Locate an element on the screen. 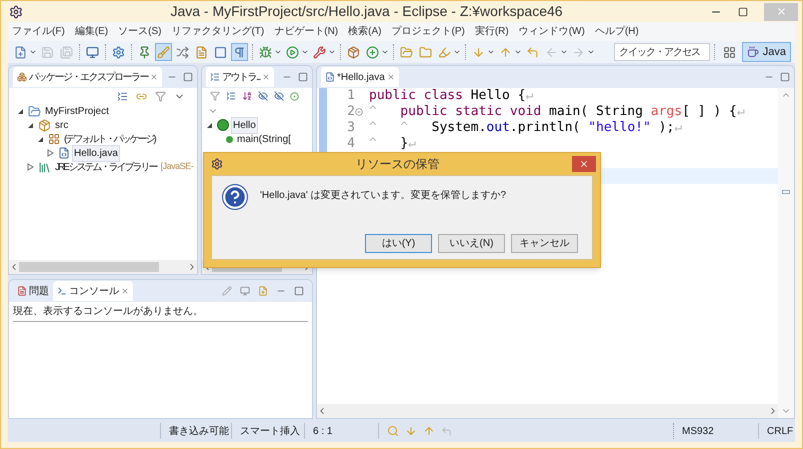 The image size is (803, 449). tree-item: MyFirstProject is located at coordinates (77, 111).